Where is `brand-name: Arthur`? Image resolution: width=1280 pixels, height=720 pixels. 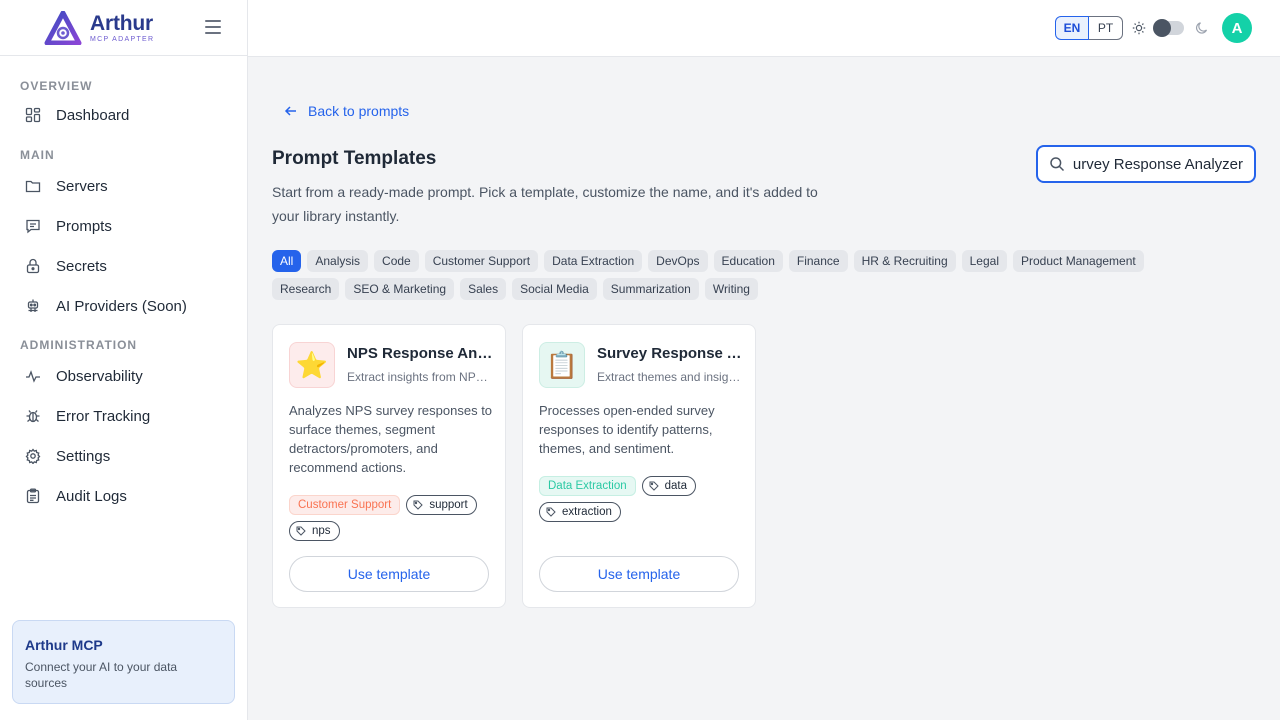 brand-name: Arthur is located at coordinates (121, 23).